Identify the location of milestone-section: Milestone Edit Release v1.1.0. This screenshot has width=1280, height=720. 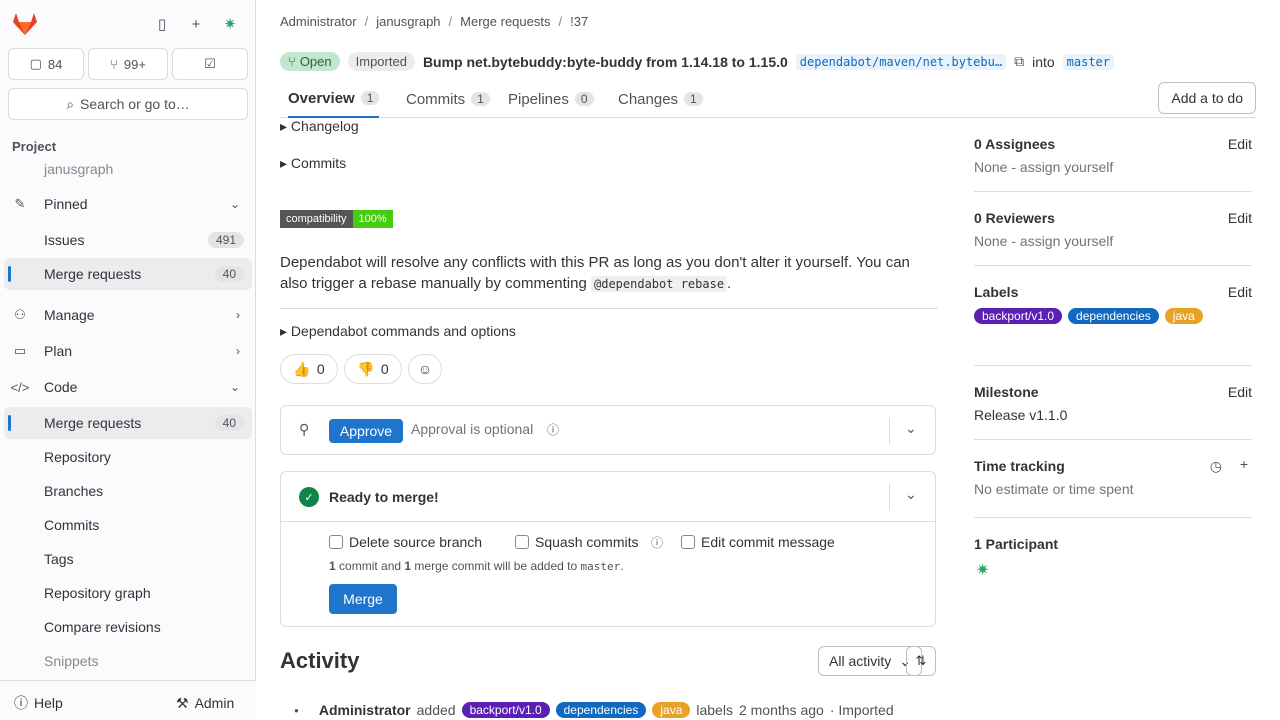
(1113, 403).